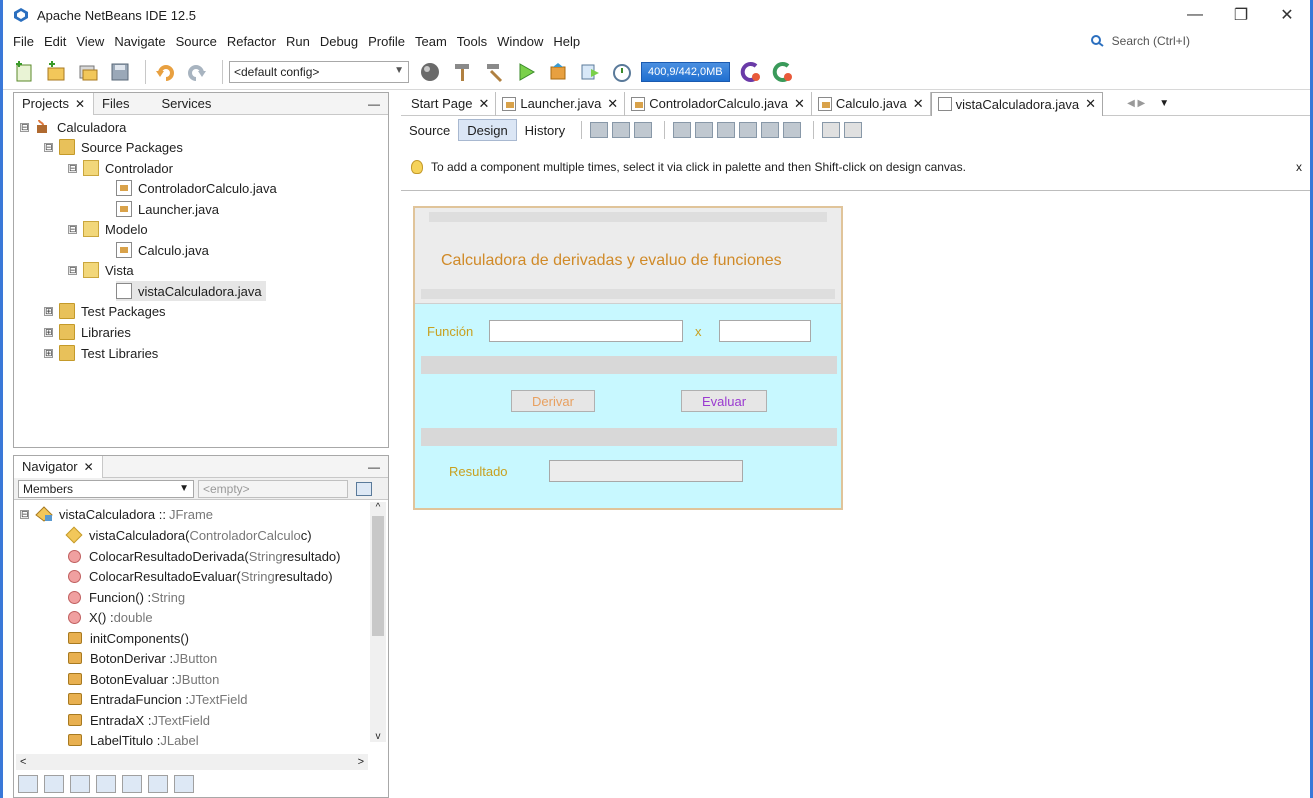  Describe the element at coordinates (108, 229) in the screenshot. I see `tree-item-modelo: ⊟ Modelo` at that location.